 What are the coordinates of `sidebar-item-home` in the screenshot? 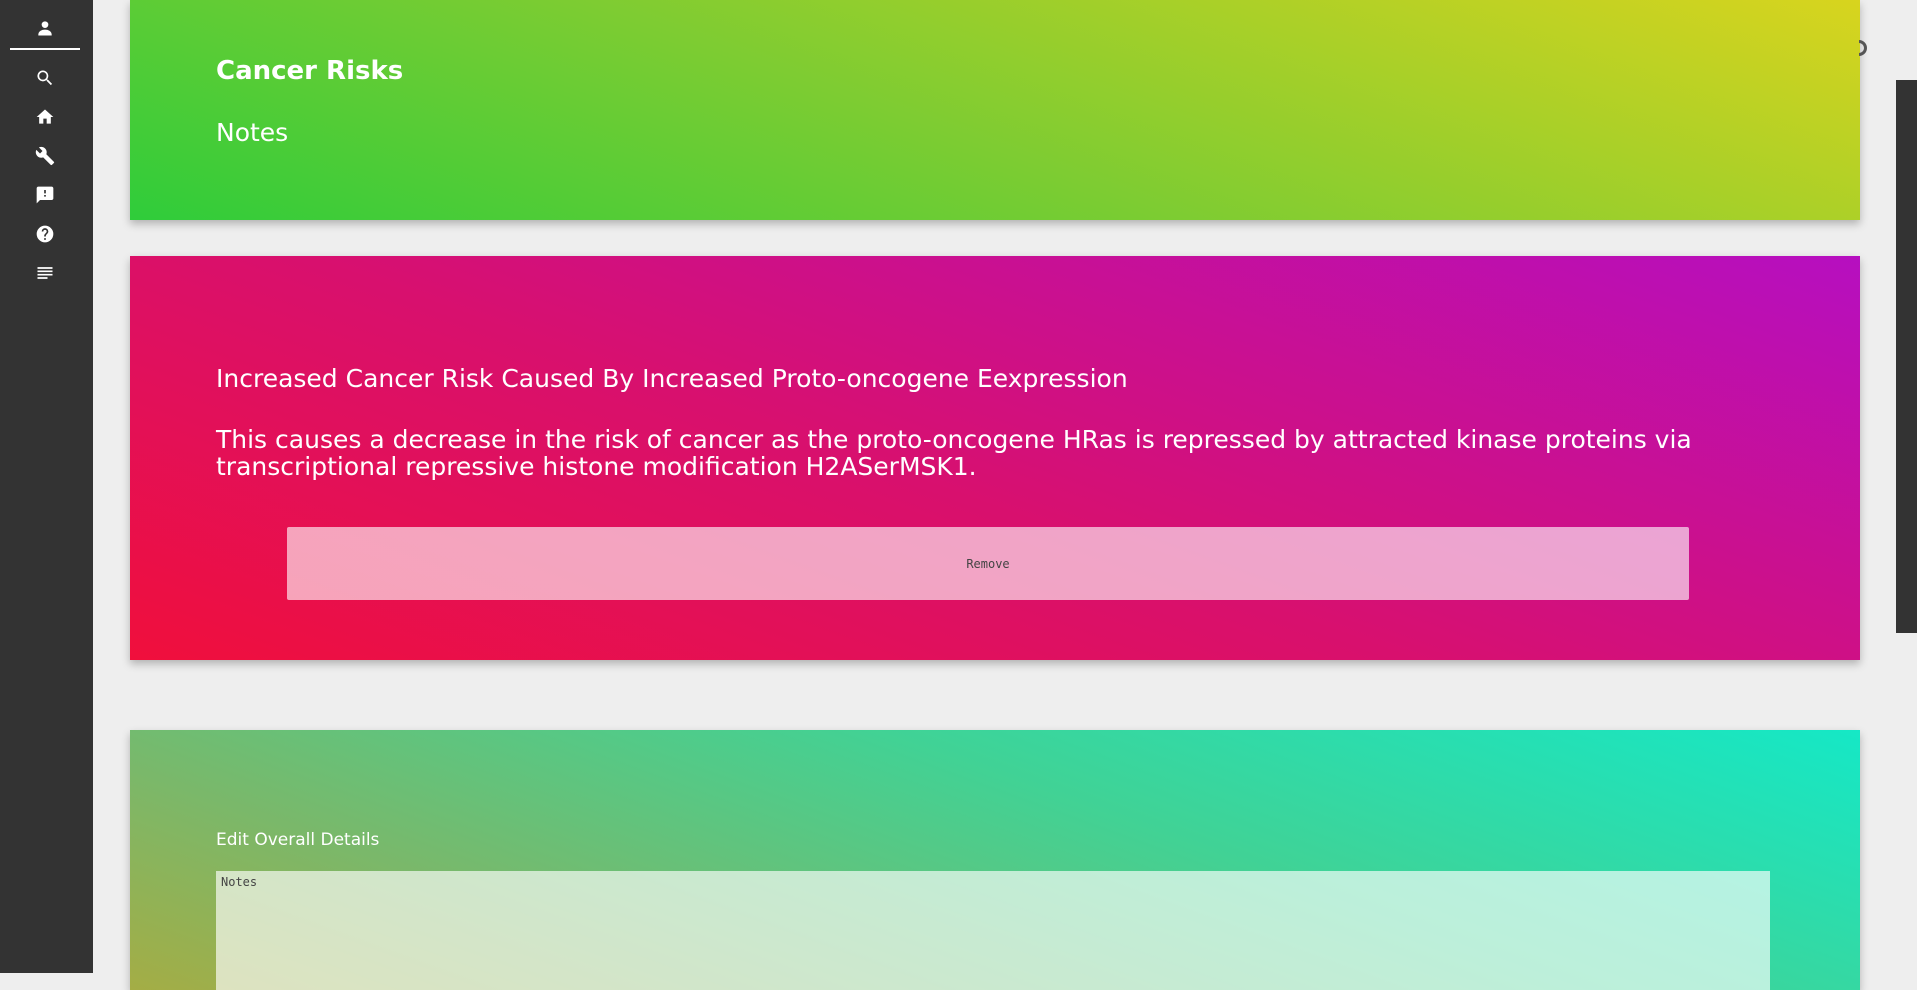 It's located at (45, 117).